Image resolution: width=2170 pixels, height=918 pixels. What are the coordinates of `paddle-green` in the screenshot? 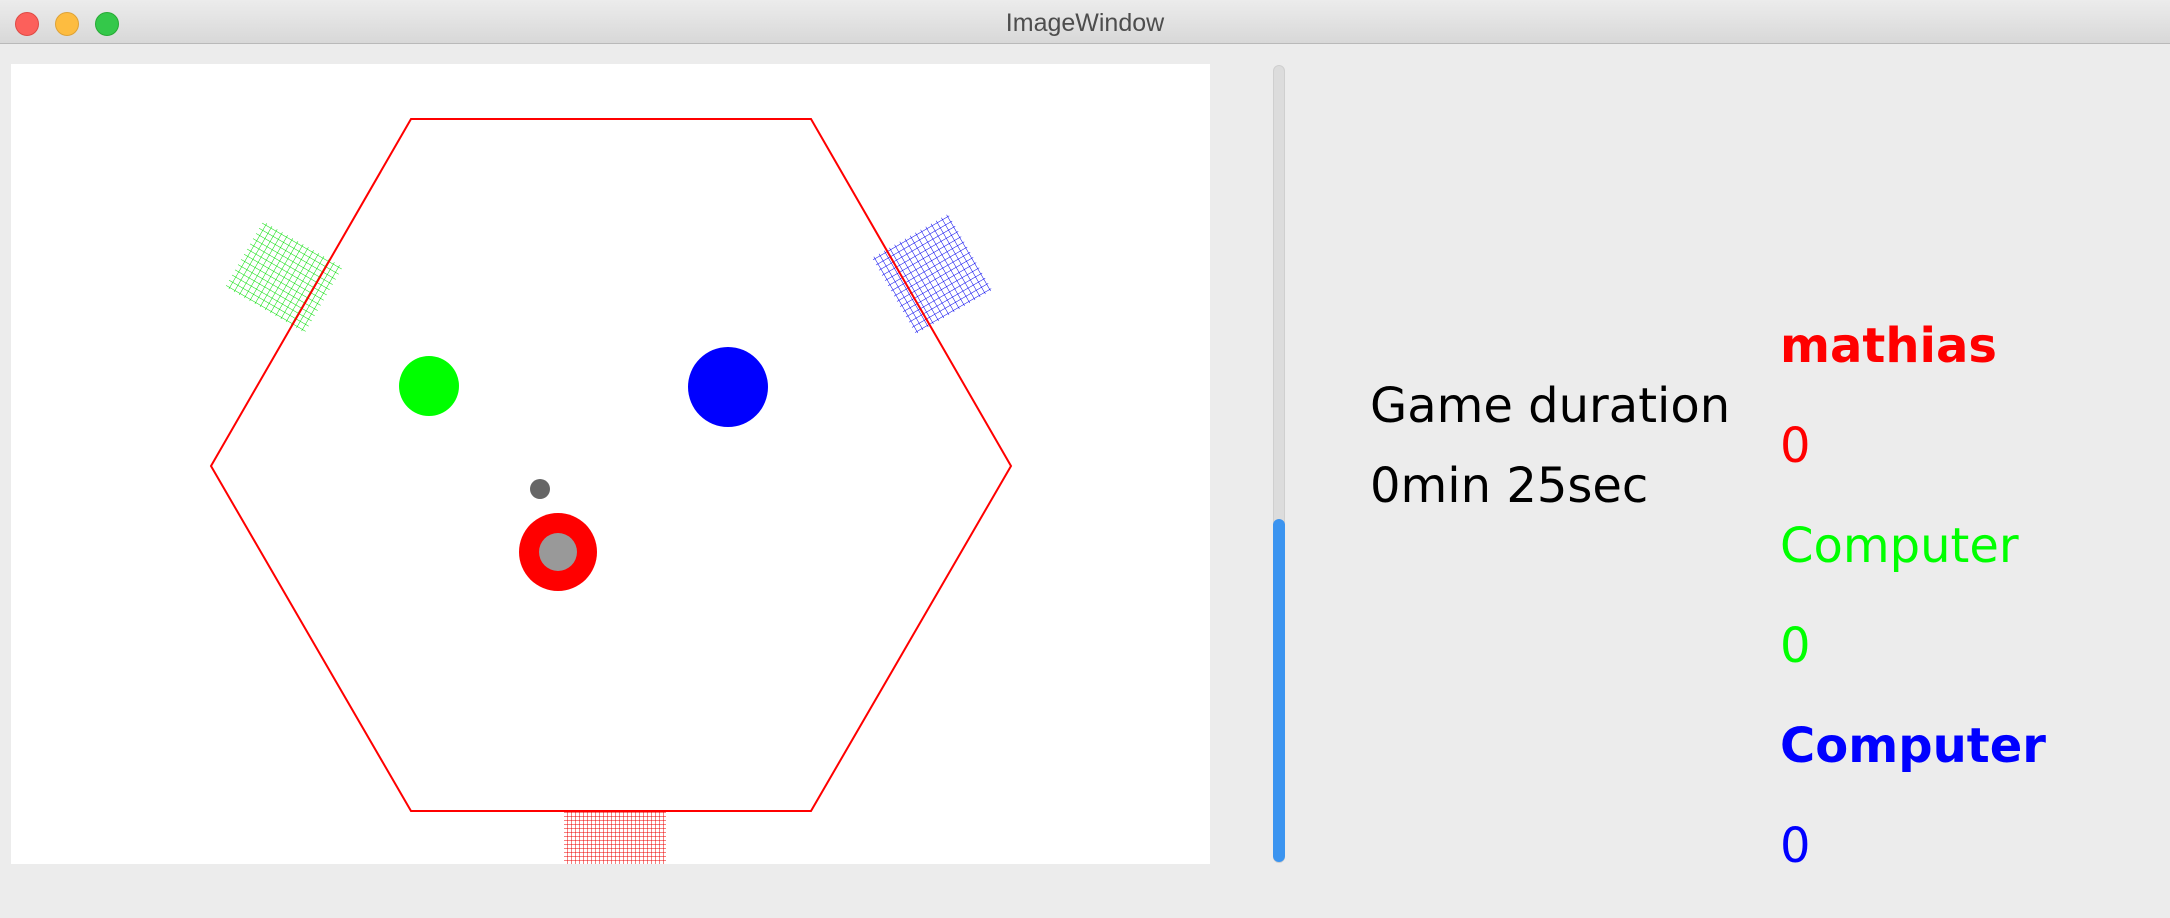 It's located at (429, 386).